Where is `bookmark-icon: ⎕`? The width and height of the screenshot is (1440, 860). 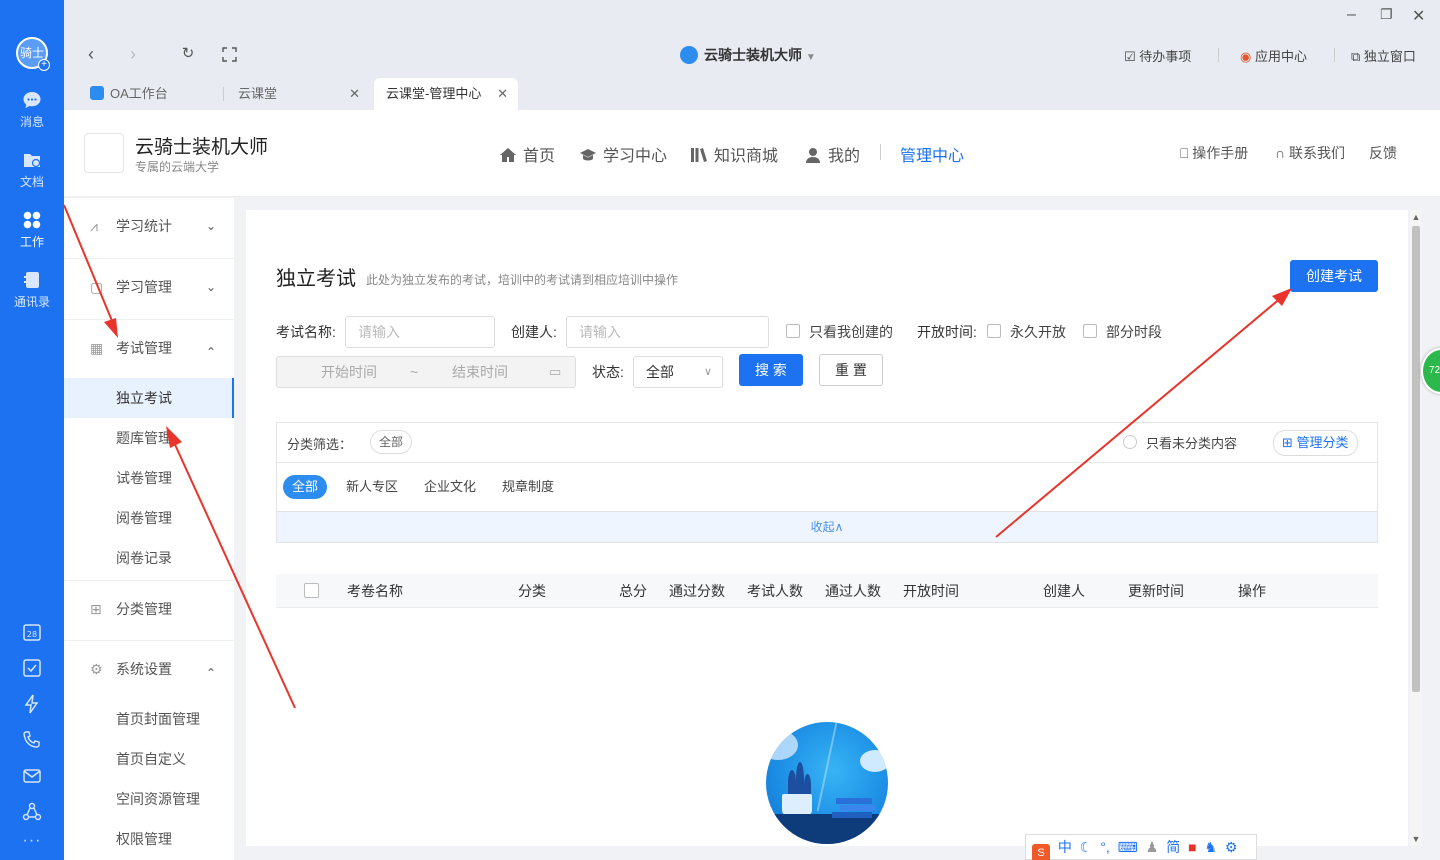 bookmark-icon: ⎕ is located at coordinates (1184, 153).